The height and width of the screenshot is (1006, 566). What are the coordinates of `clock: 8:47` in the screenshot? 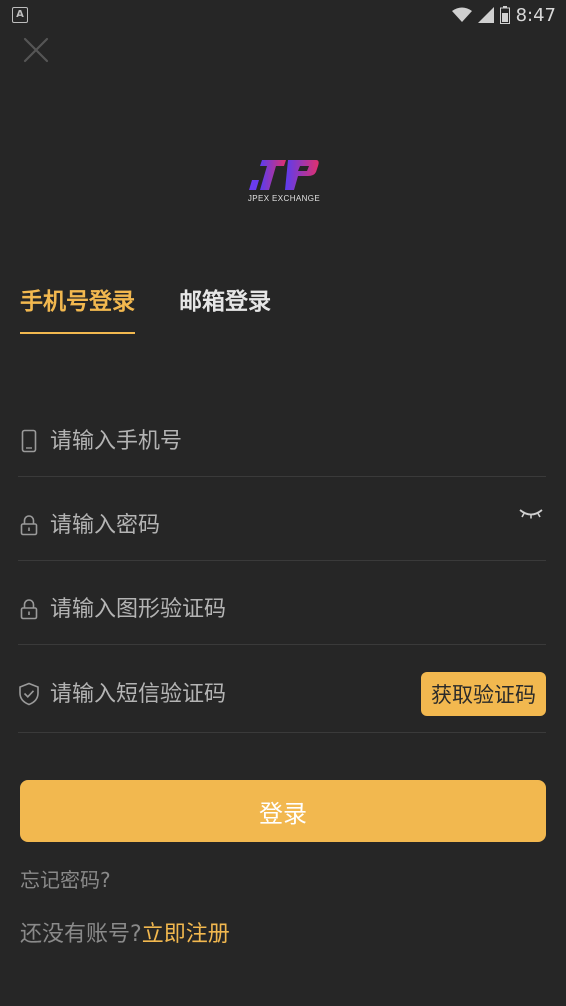 It's located at (535, 15).